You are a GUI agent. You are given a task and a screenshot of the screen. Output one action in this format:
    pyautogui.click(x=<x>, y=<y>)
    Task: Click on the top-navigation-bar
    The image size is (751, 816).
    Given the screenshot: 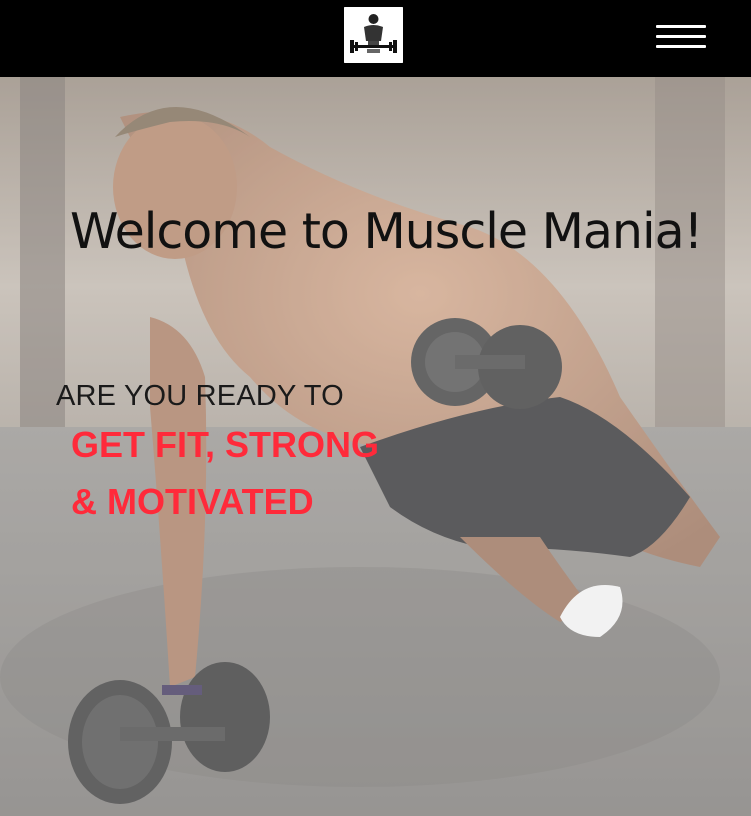 What is the action you would take?
    pyautogui.click(x=375, y=38)
    